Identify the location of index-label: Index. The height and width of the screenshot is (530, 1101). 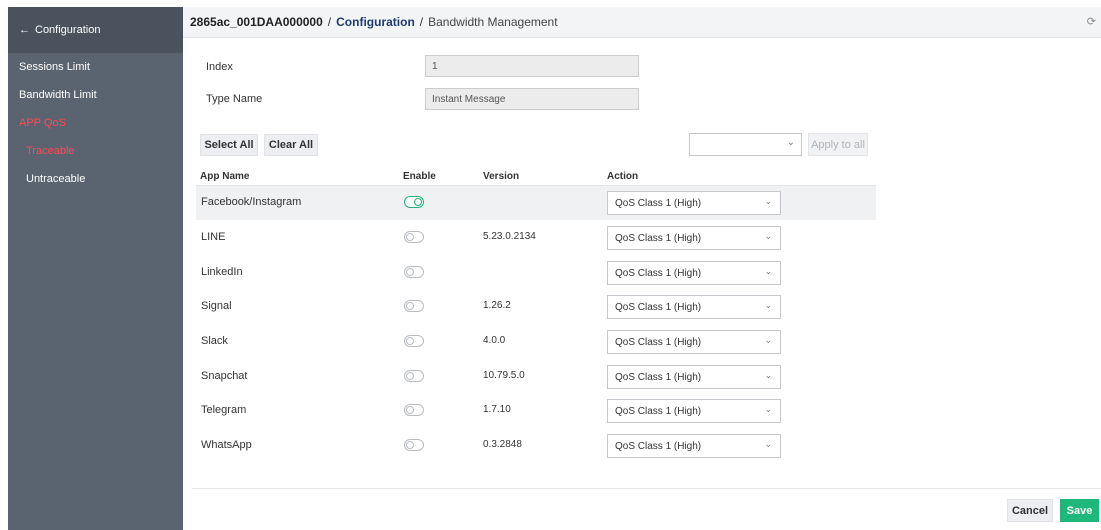
(219, 67).